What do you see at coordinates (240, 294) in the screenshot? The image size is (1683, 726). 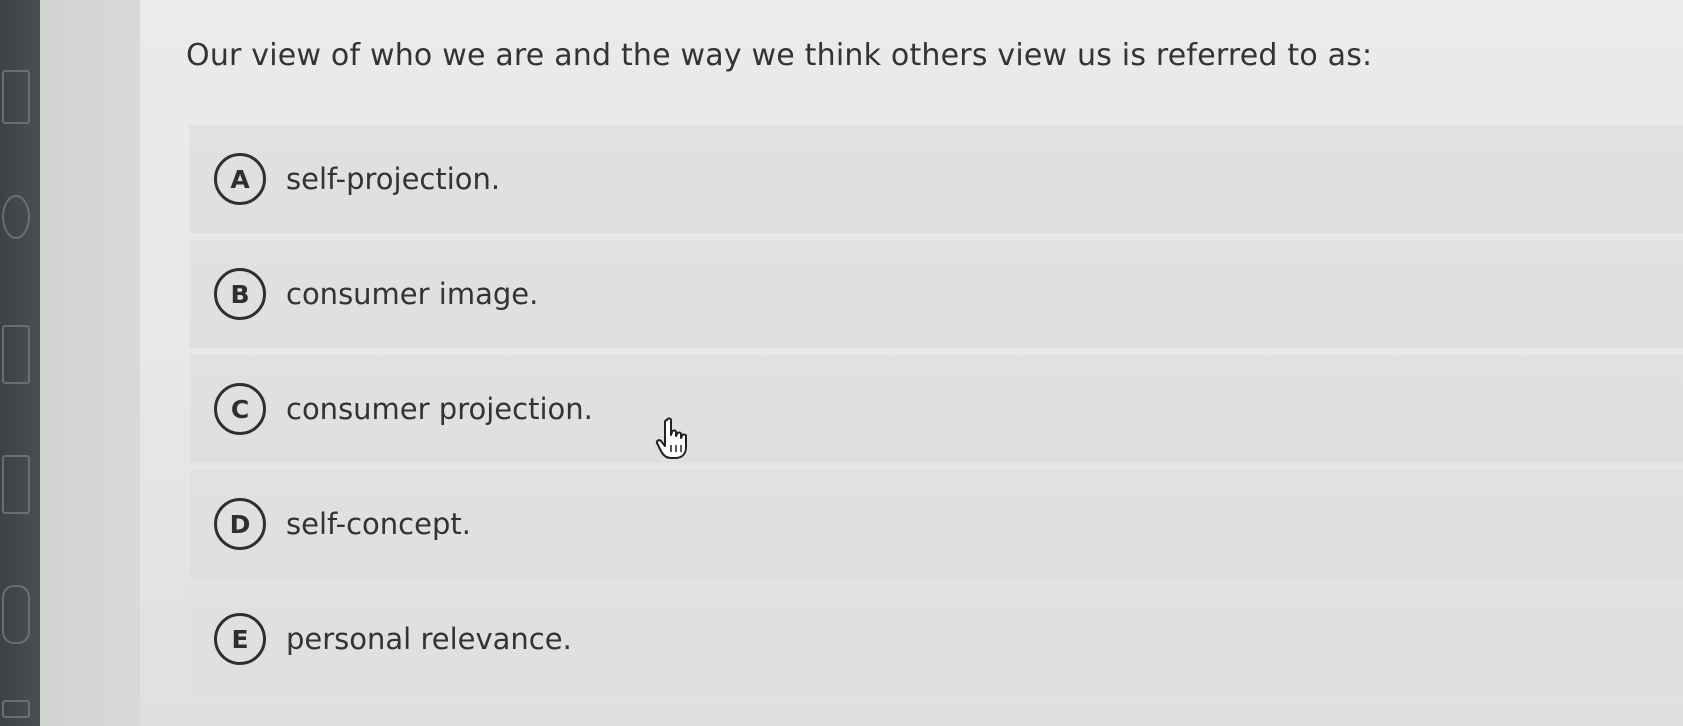 I see `option-letter: B` at bounding box center [240, 294].